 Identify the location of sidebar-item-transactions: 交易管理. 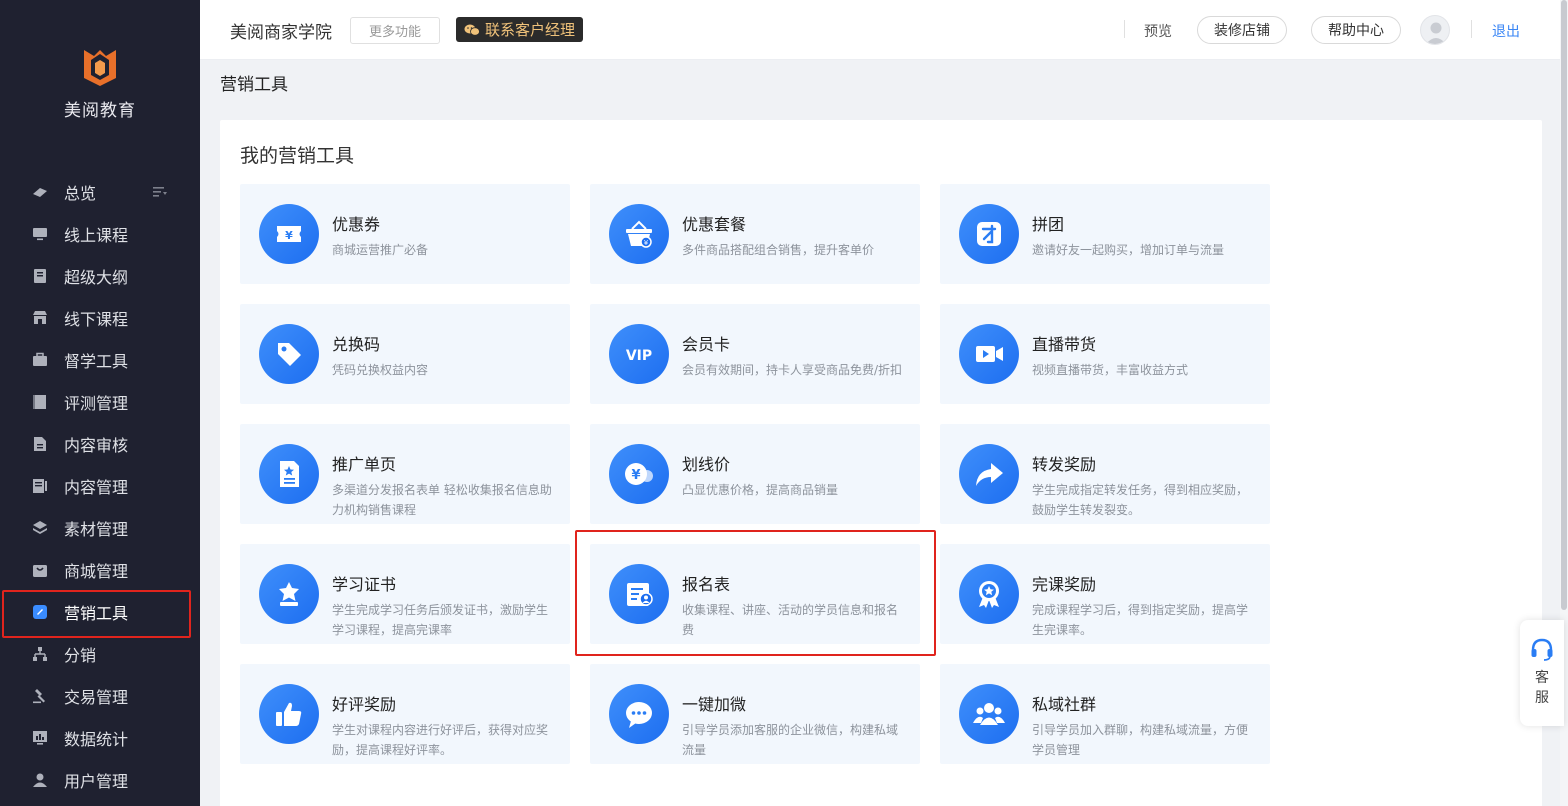
(100, 696).